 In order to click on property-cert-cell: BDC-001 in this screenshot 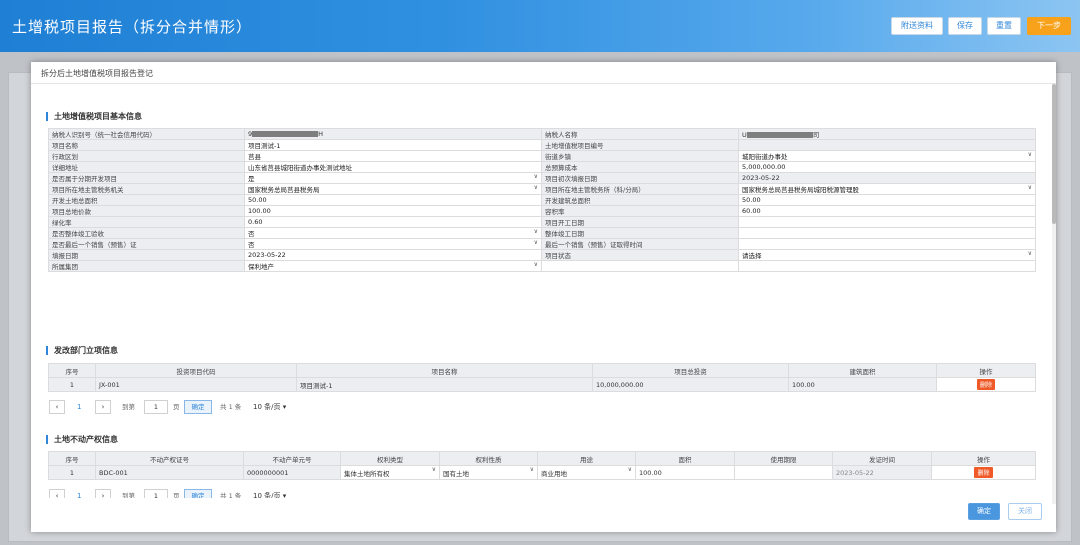, I will do `click(169, 472)`.